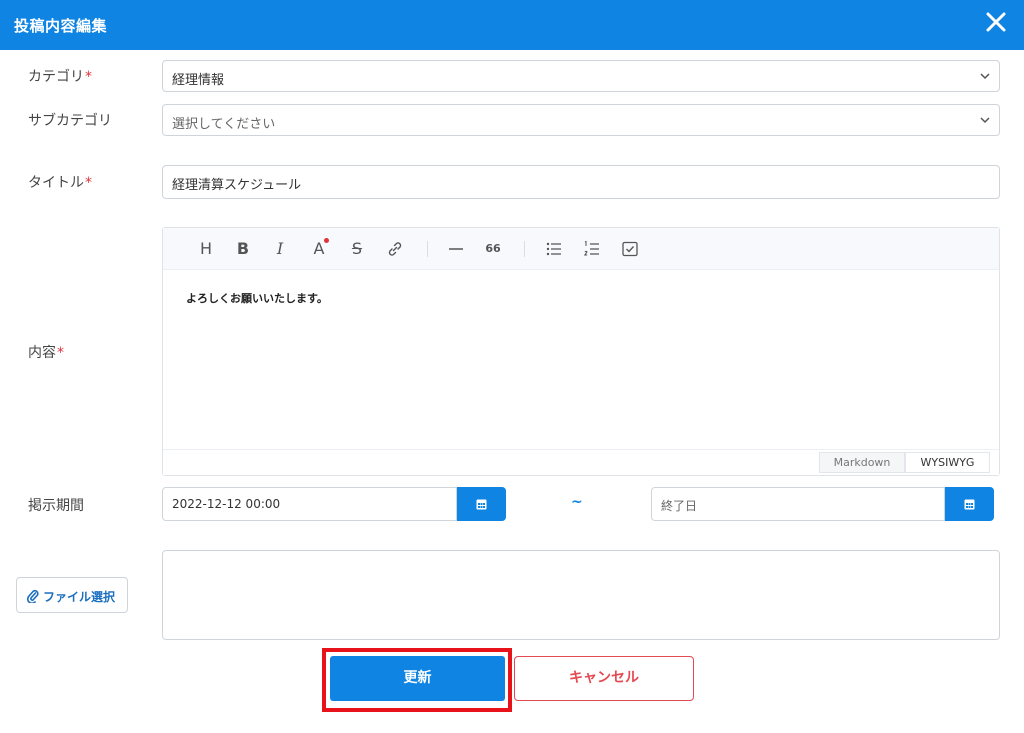 This screenshot has width=1024, height=733. I want to click on link-icon, so click(395, 249).